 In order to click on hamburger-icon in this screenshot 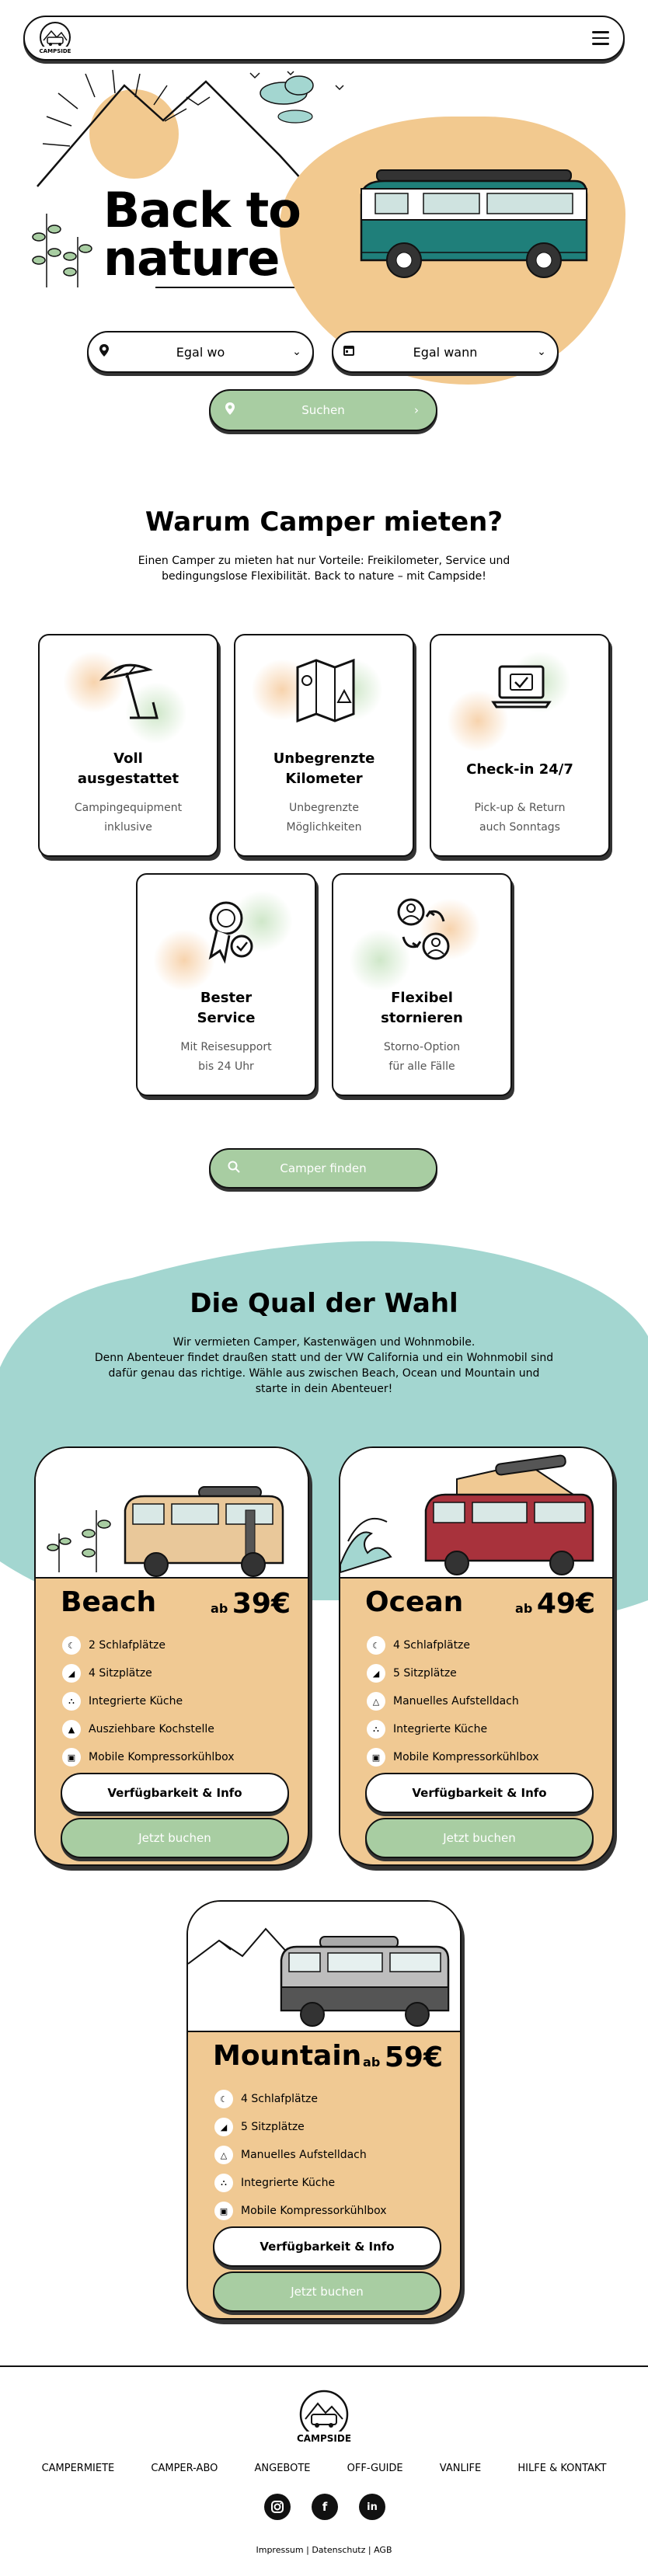, I will do `click(601, 38)`.